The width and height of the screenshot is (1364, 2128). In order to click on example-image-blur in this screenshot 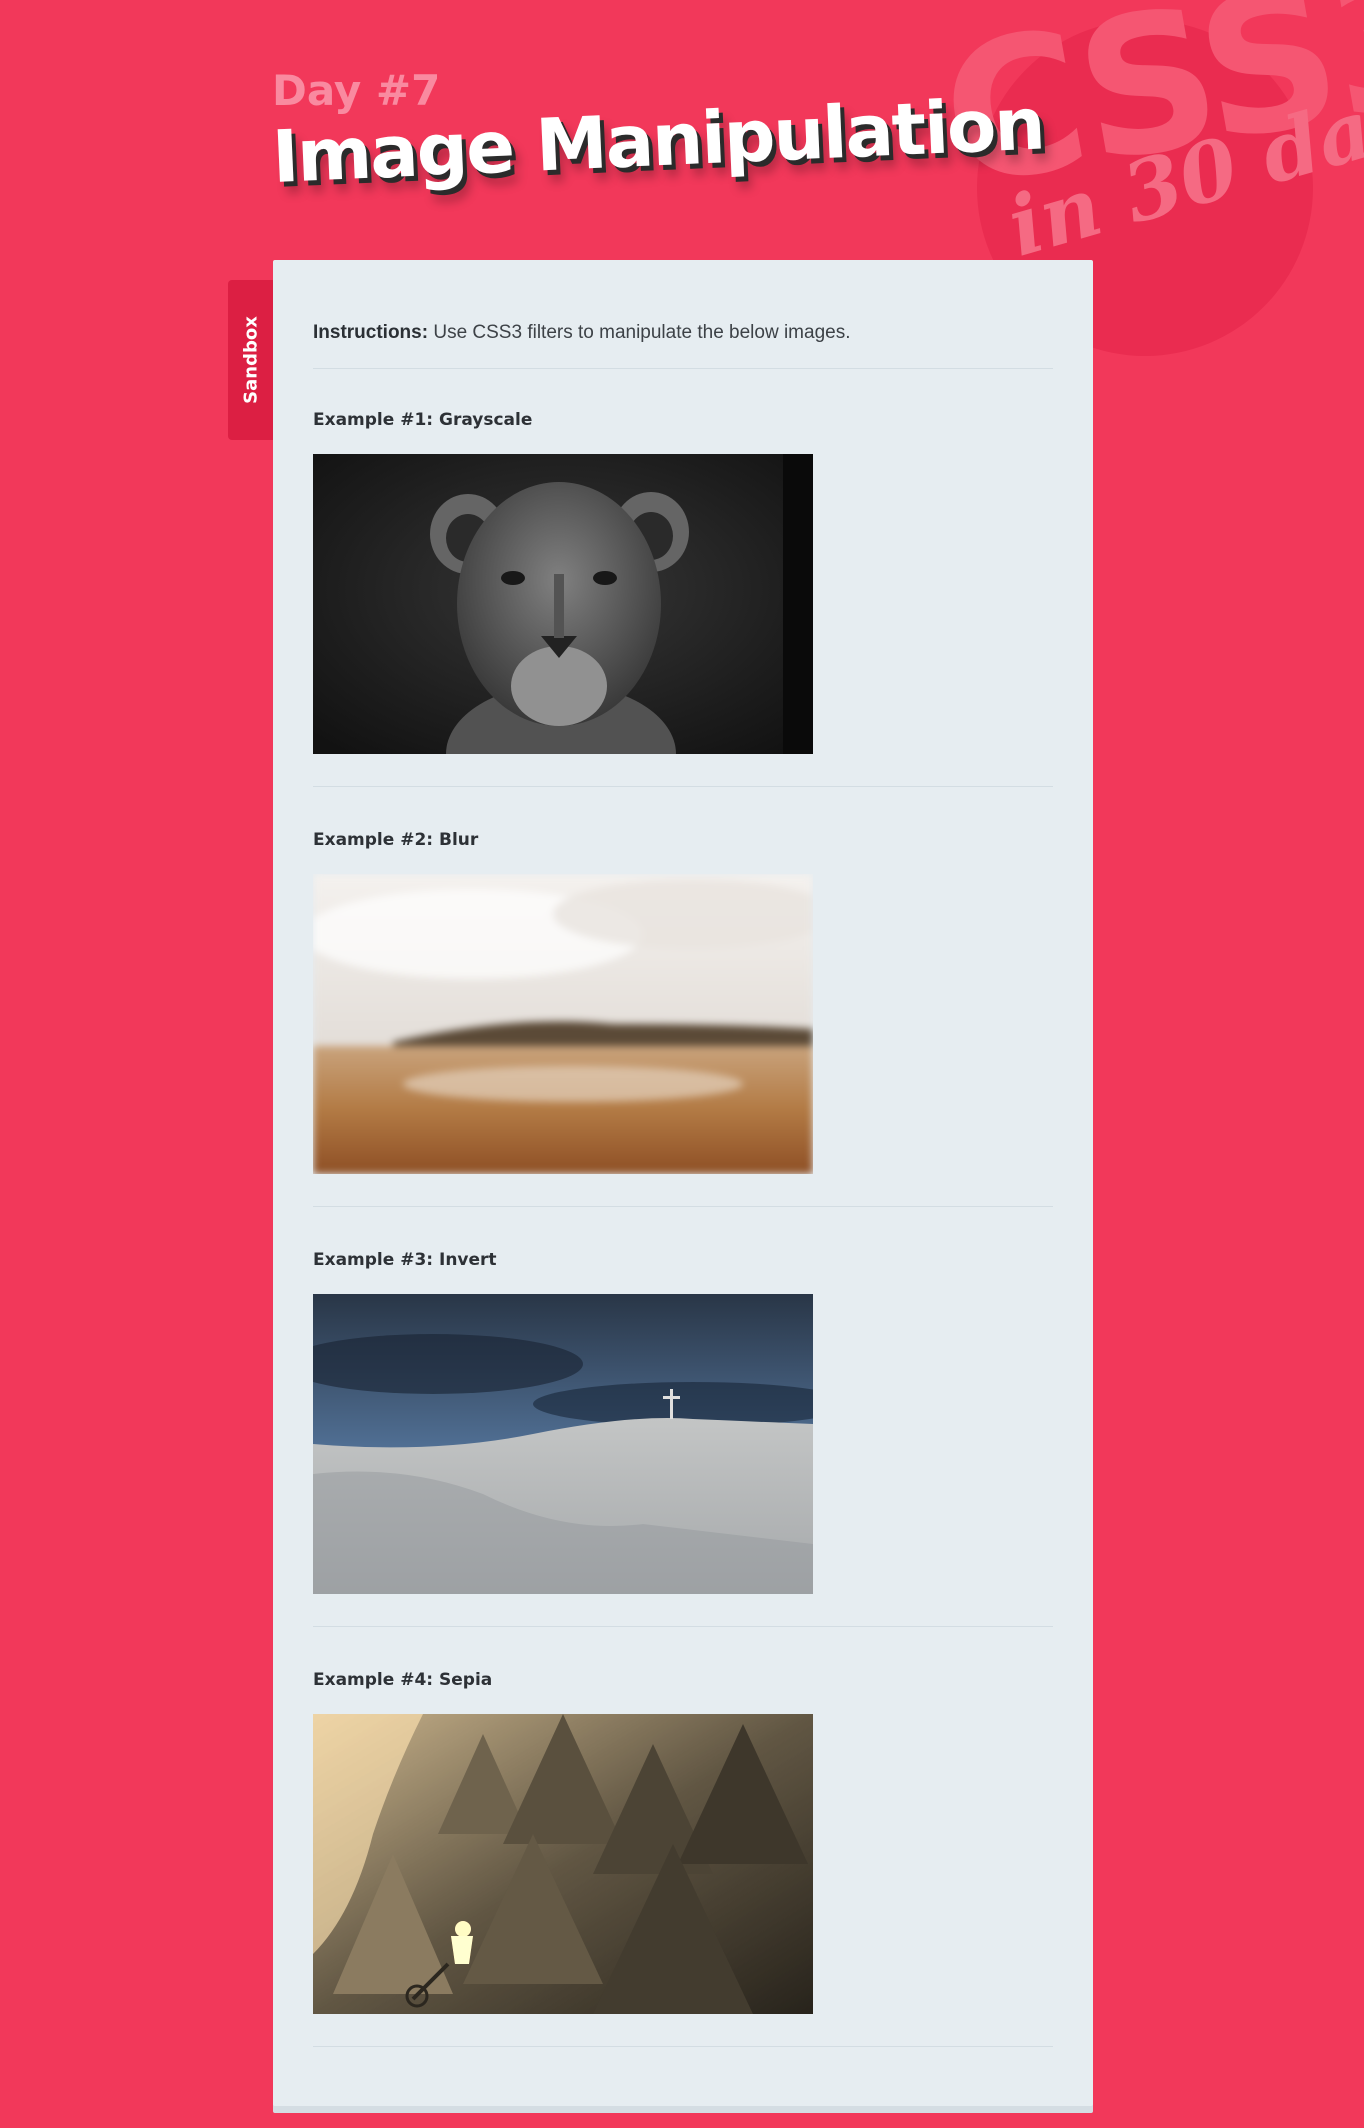, I will do `click(563, 1024)`.